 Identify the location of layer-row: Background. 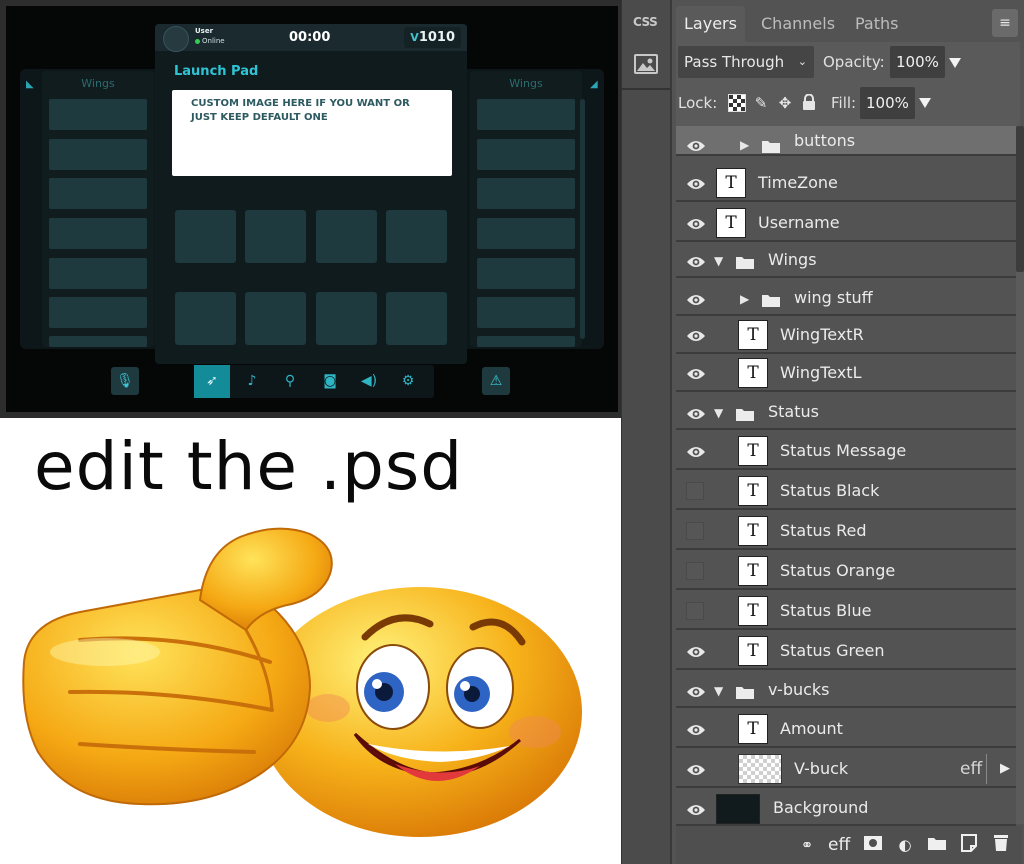
(846, 808).